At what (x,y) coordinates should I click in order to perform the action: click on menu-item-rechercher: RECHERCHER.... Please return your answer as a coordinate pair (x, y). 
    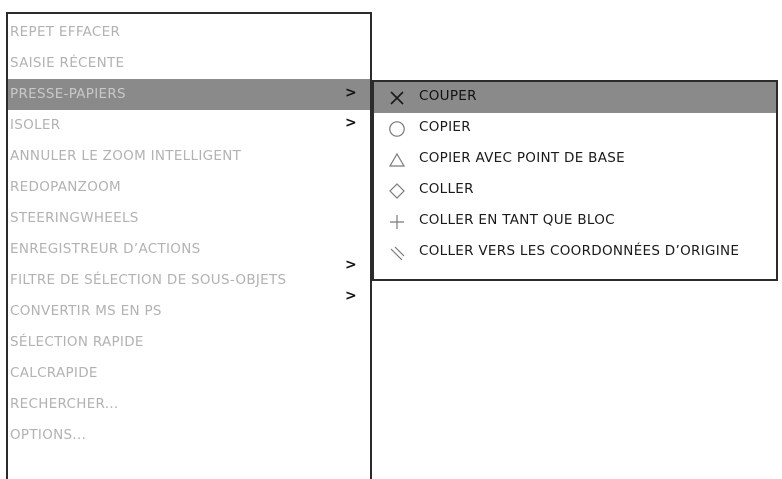
    Looking at the image, I should click on (189, 404).